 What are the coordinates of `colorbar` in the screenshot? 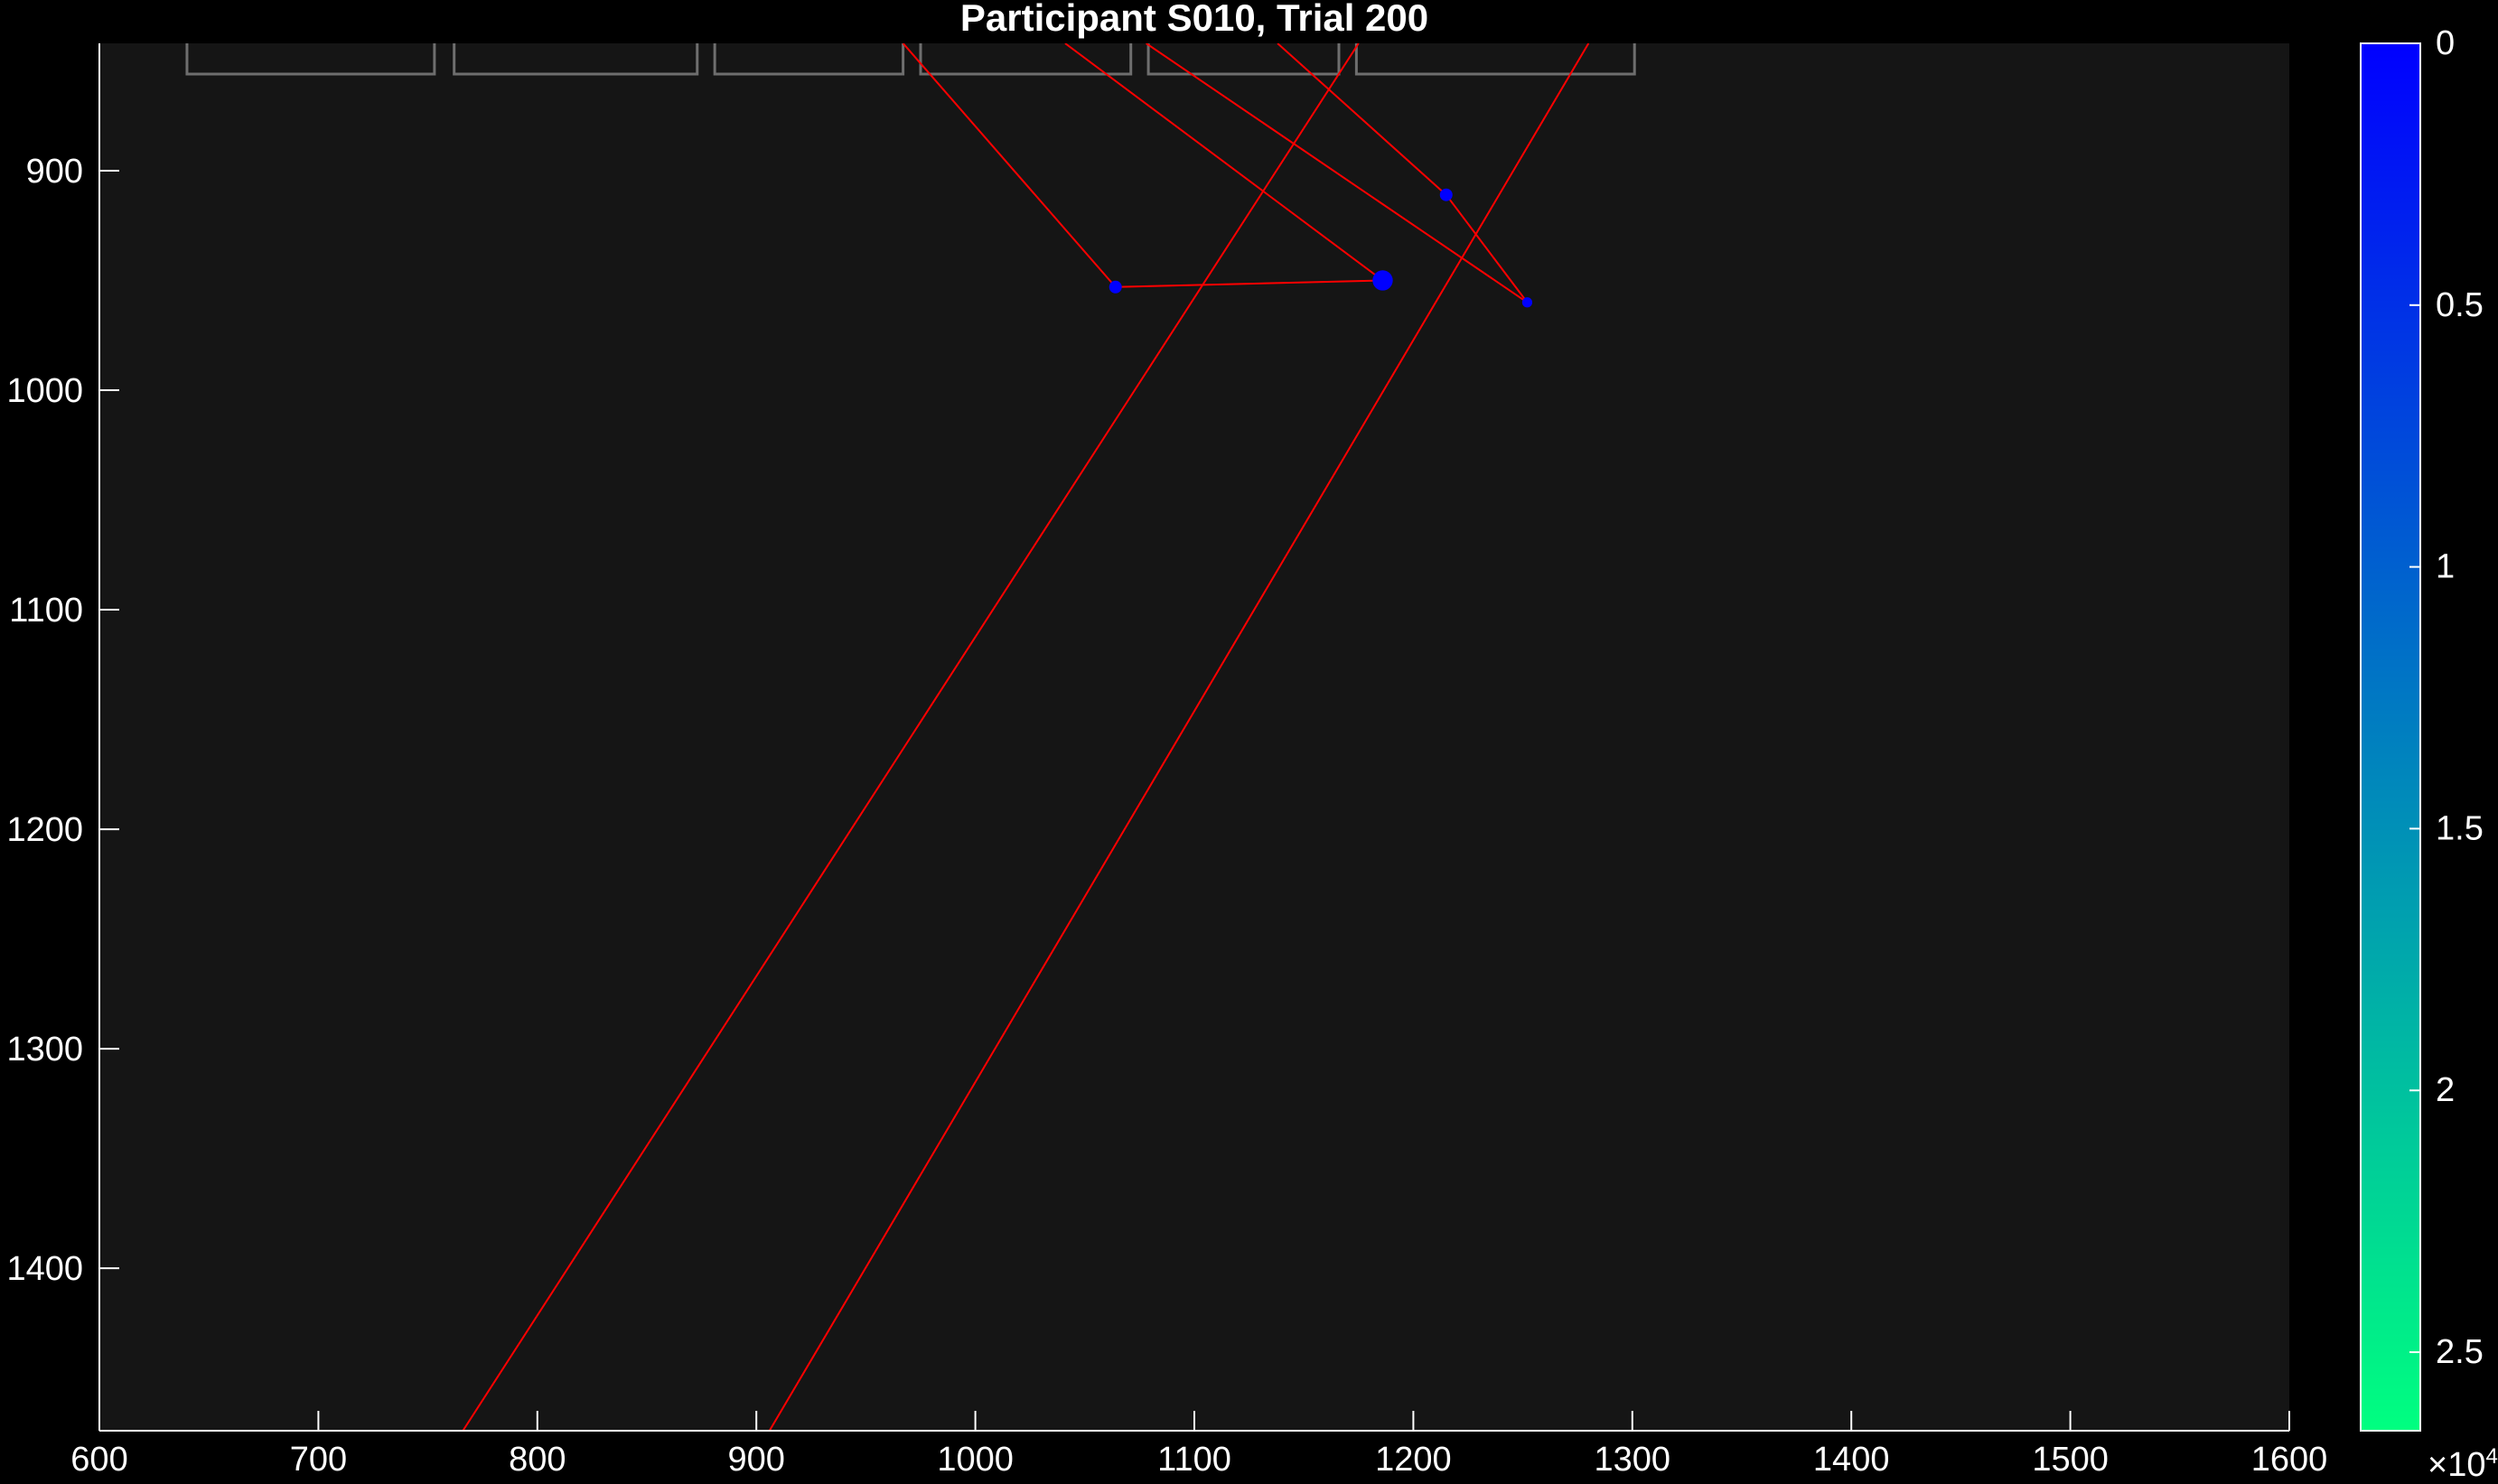 It's located at (2390, 737).